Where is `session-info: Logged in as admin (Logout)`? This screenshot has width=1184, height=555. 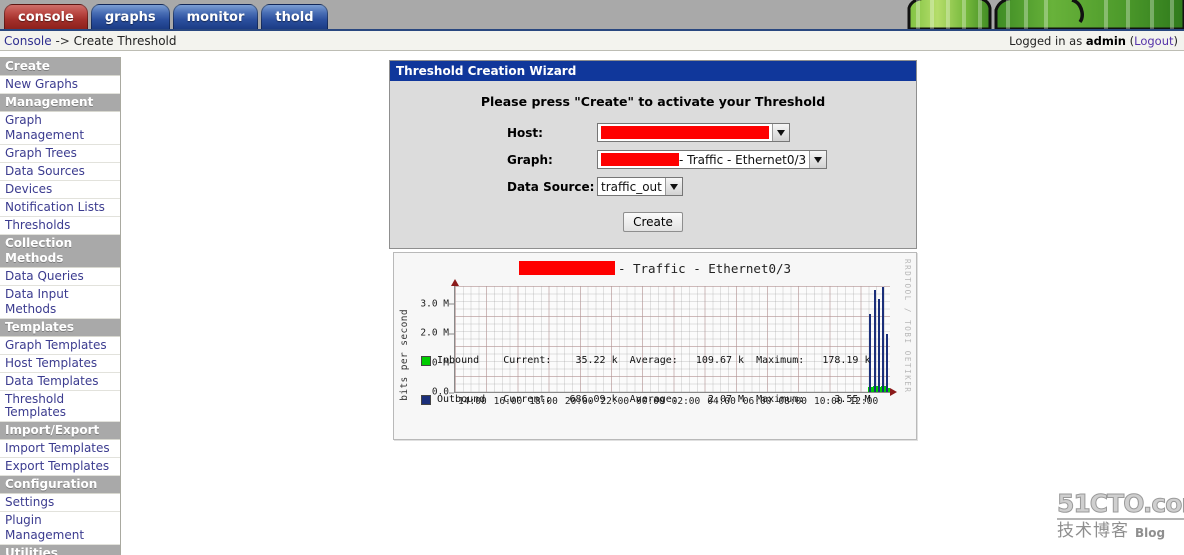
session-info: Logged in as admin (Logout) is located at coordinates (1093, 41).